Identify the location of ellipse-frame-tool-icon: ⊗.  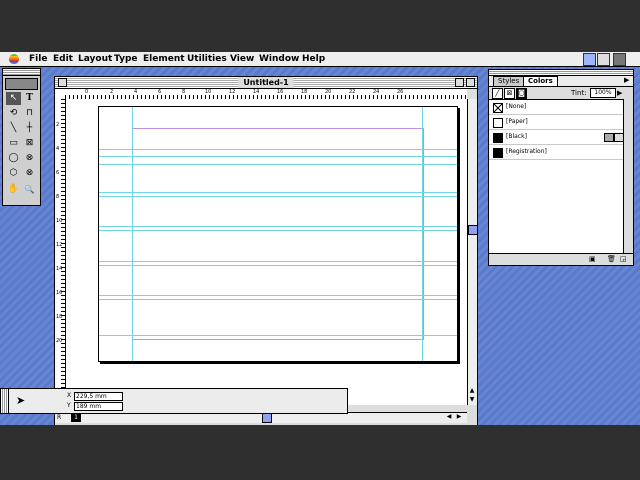
(29, 158).